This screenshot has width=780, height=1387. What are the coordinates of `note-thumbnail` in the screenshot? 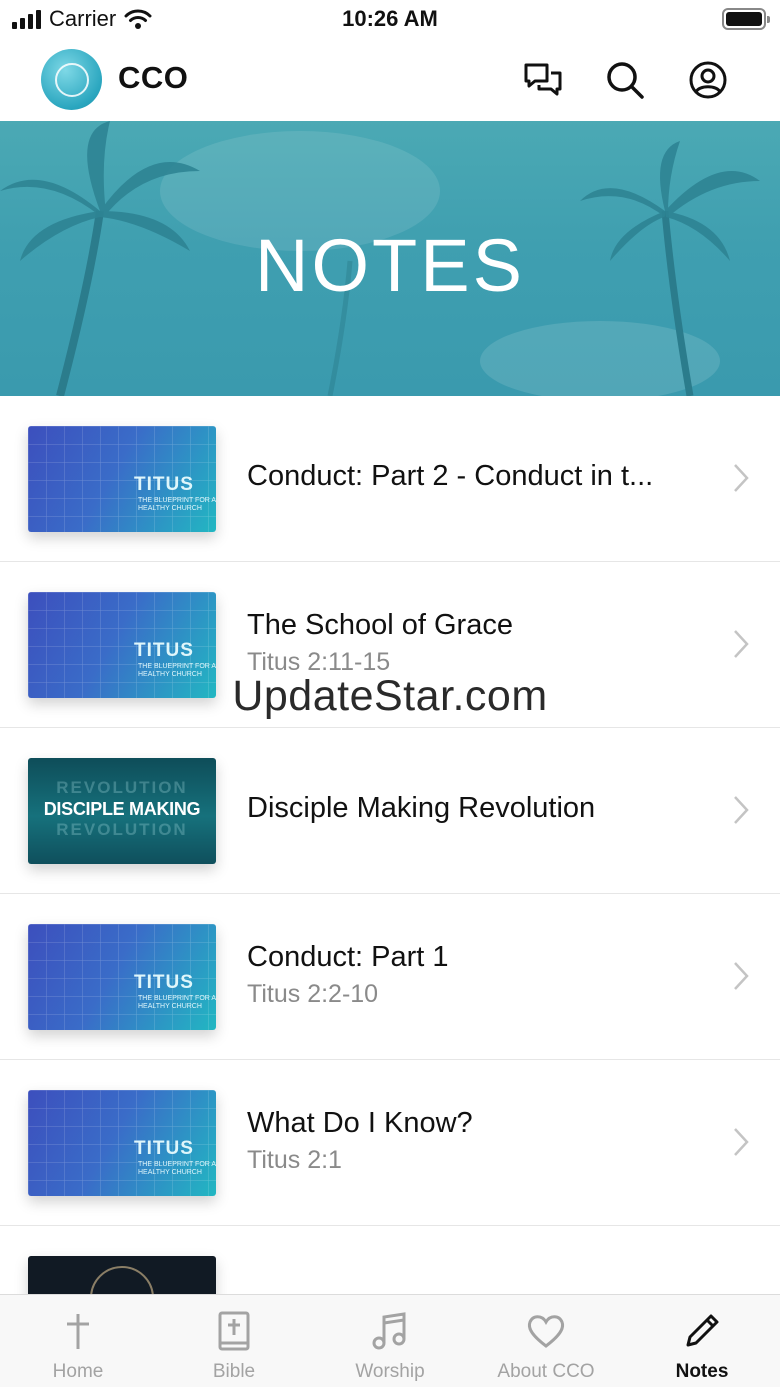 It's located at (122, 1275).